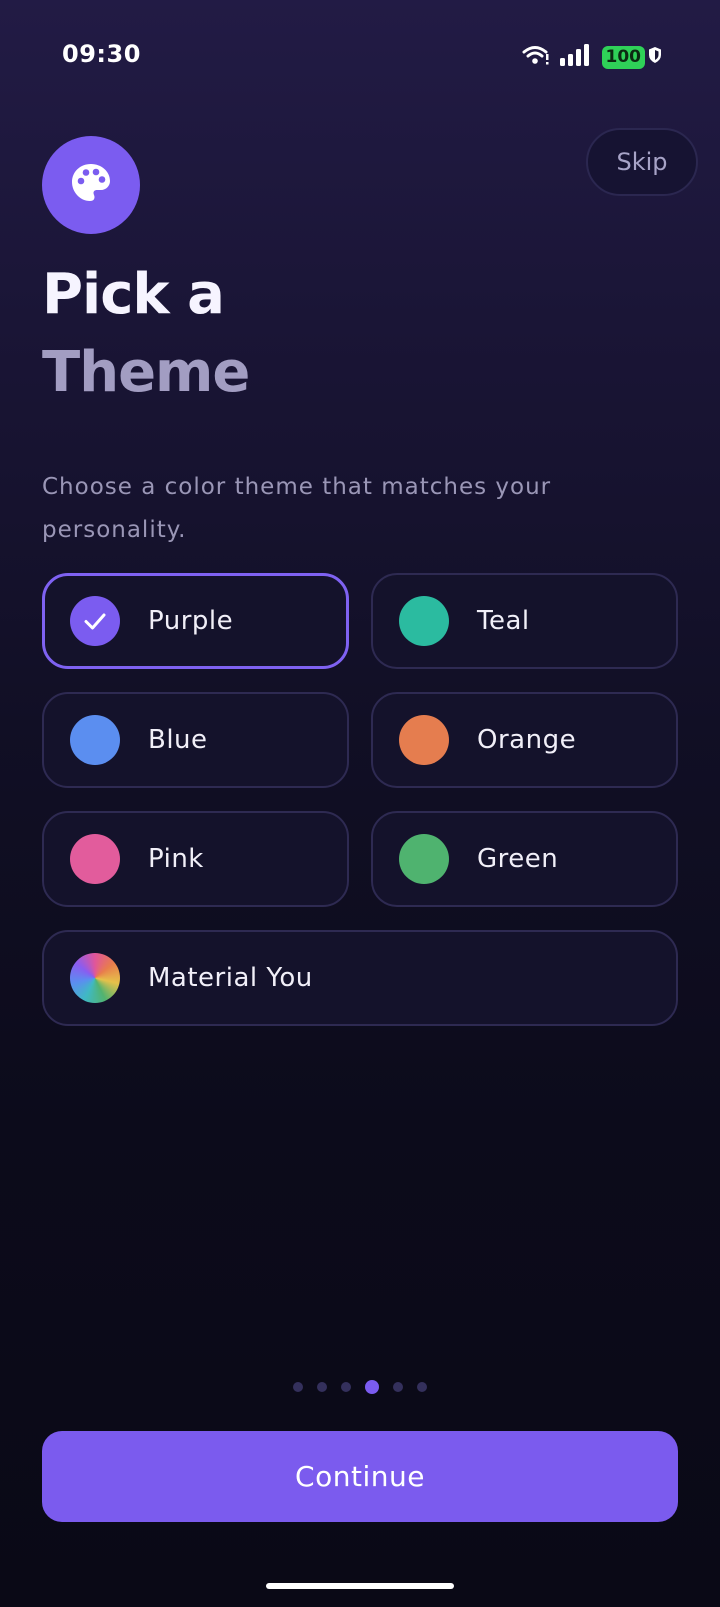  I want to click on palette-icon-badge, so click(91, 185).